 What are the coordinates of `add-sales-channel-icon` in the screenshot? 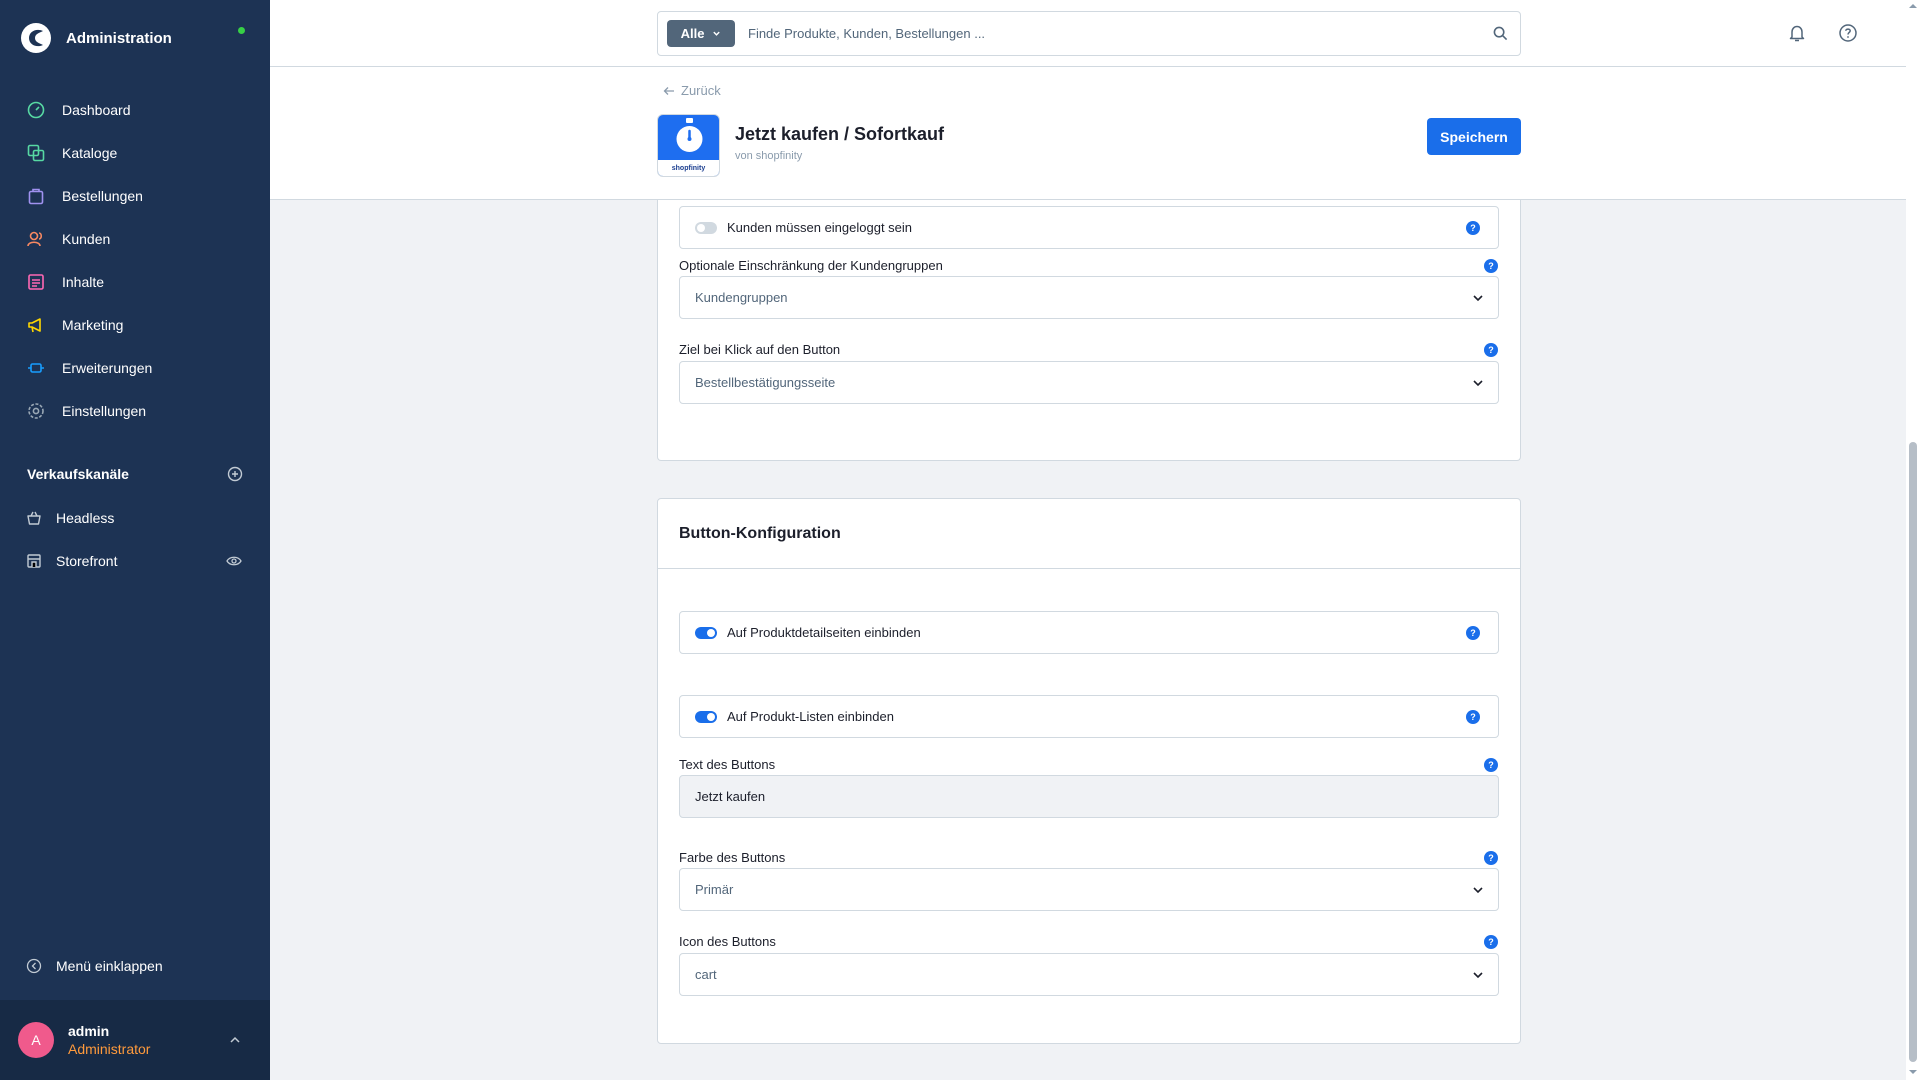 It's located at (235, 474).